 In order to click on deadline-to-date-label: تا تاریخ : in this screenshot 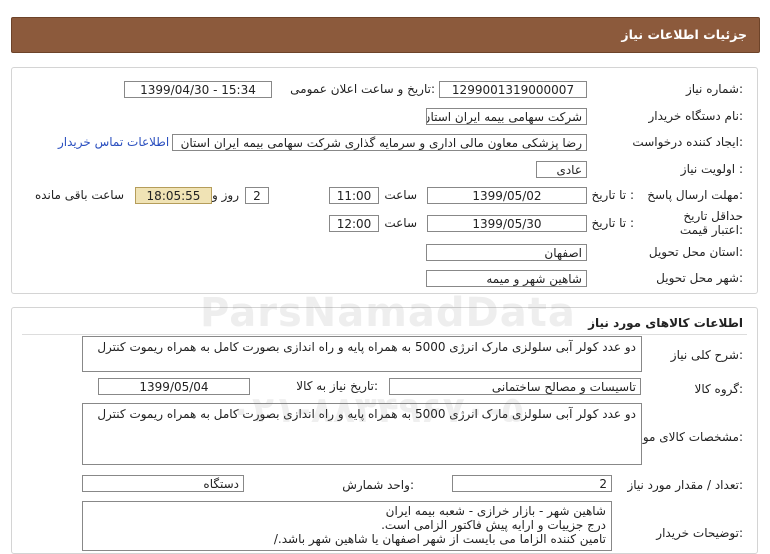, I will do `click(612, 195)`.